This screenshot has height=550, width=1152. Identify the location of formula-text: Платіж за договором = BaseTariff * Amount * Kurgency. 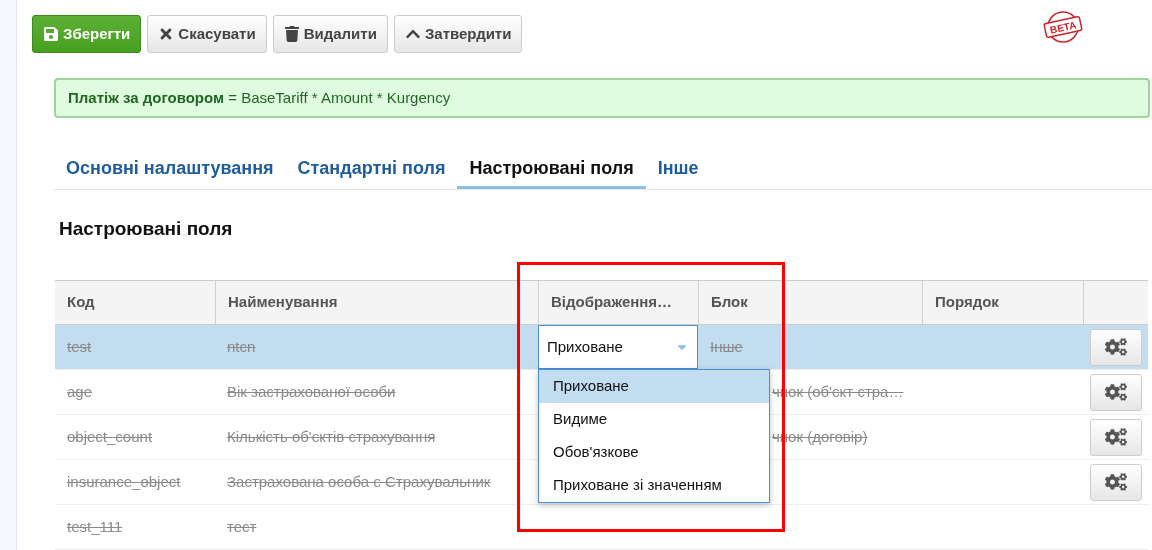
(259, 97).